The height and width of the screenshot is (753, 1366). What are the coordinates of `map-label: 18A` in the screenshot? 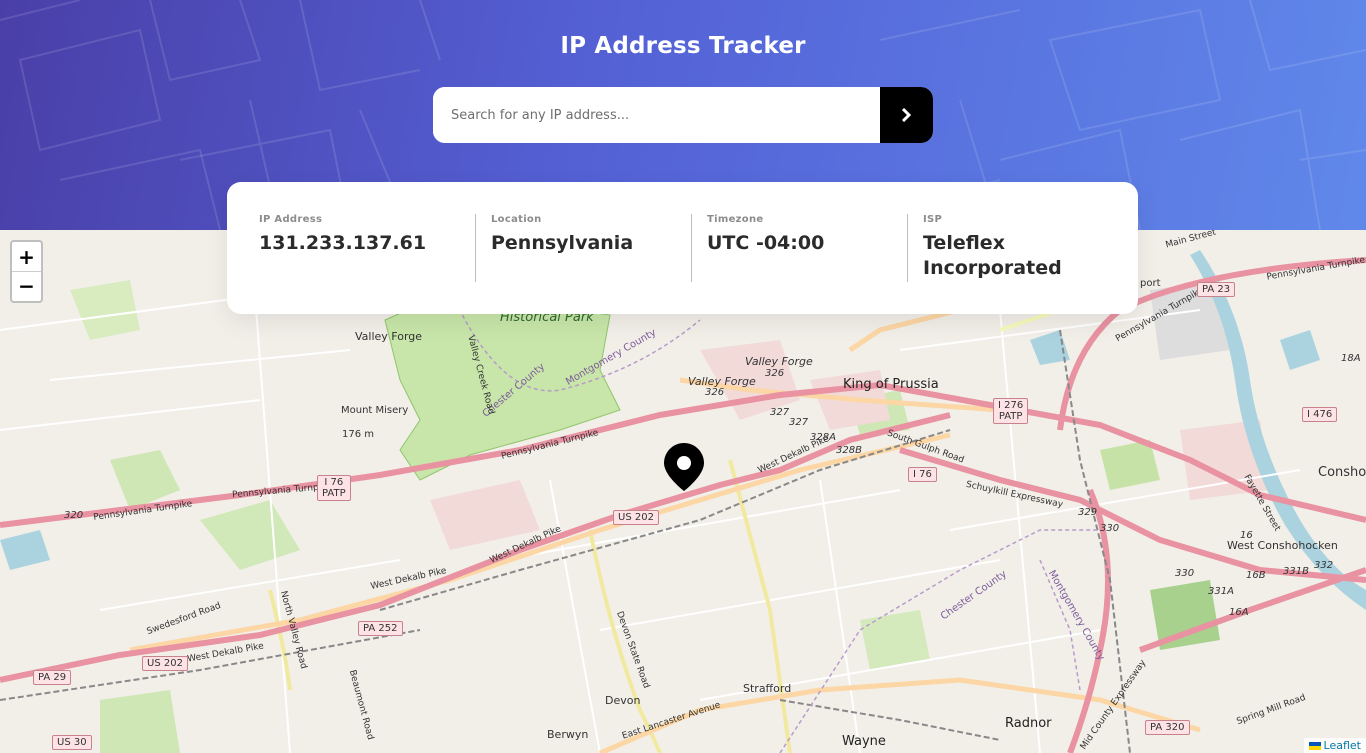 It's located at (1351, 358).